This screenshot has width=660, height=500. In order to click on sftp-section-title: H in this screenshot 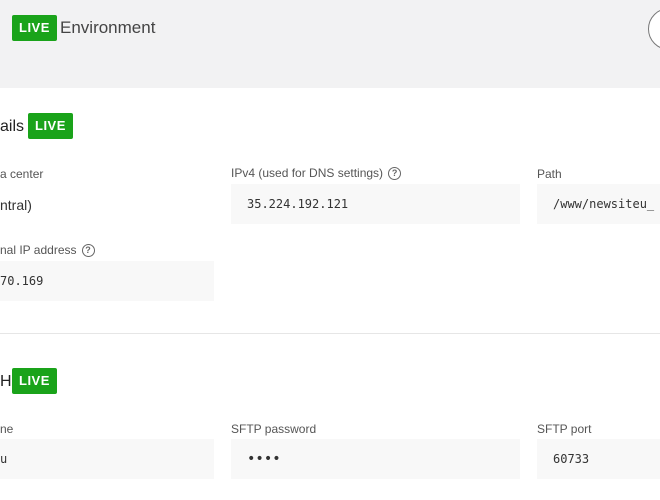, I will do `click(6, 381)`.